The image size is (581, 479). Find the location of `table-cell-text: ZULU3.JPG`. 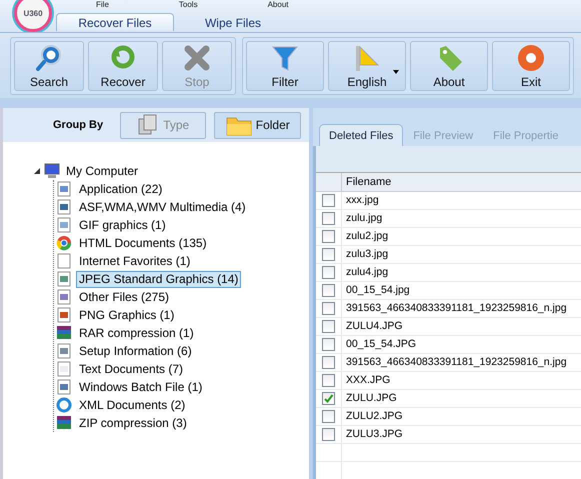

table-cell-text: ZULU3.JPG is located at coordinates (374, 434).